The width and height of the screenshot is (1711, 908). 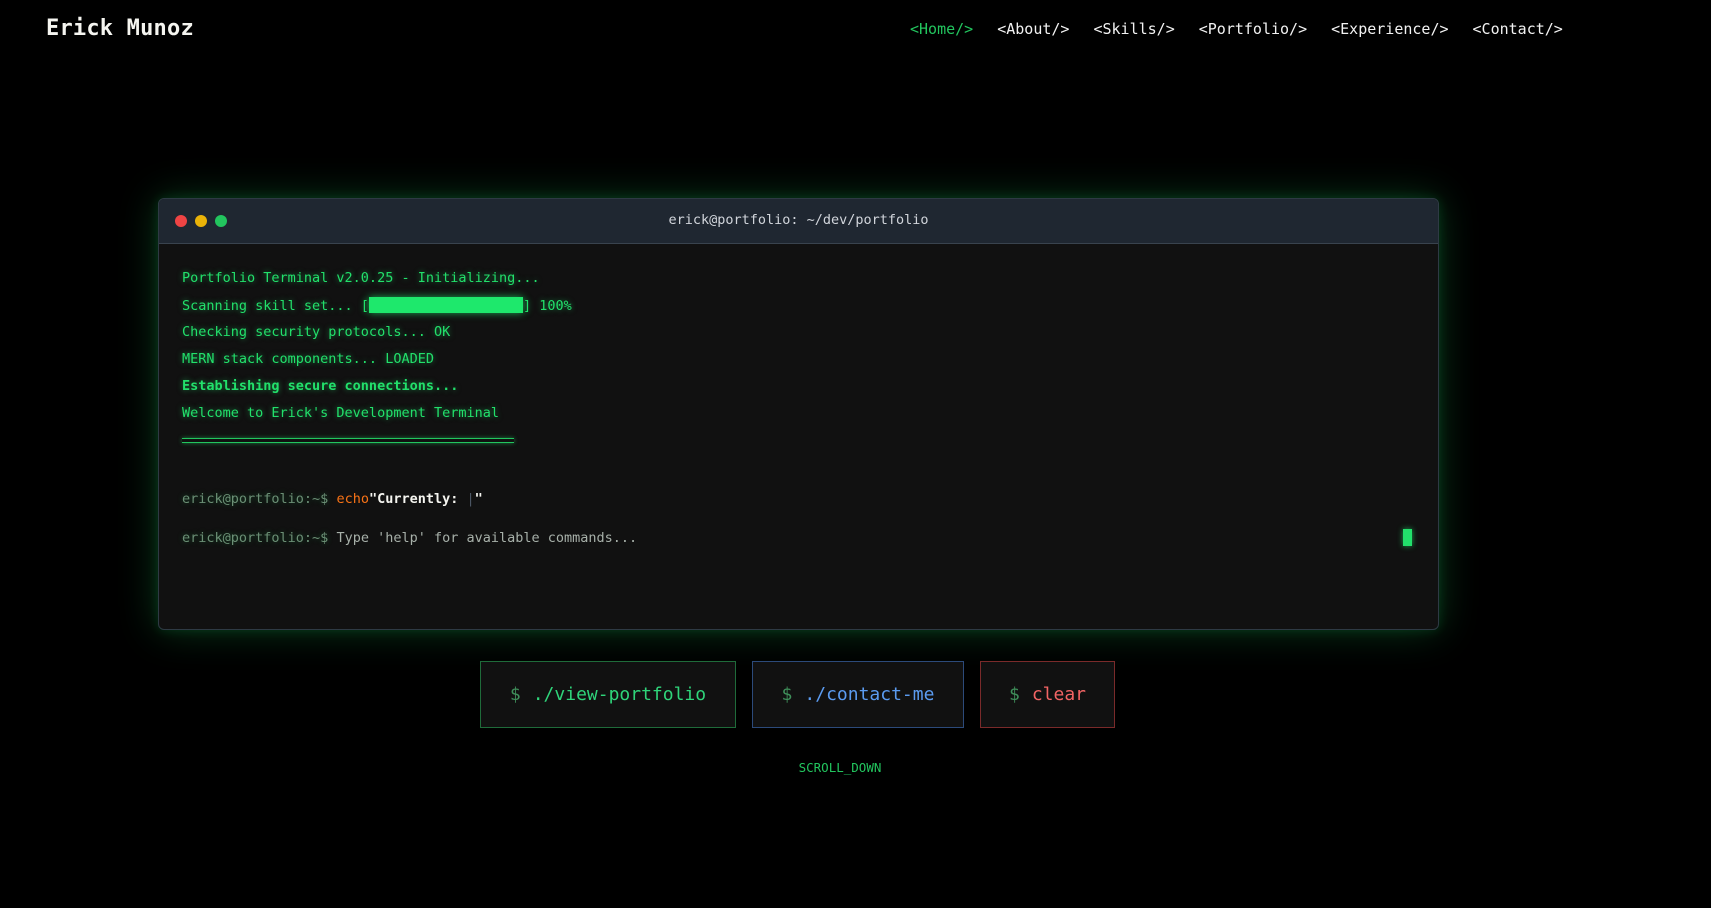 I want to click on view-portfolio-button: $ ./view-portfolio, so click(x=608, y=694).